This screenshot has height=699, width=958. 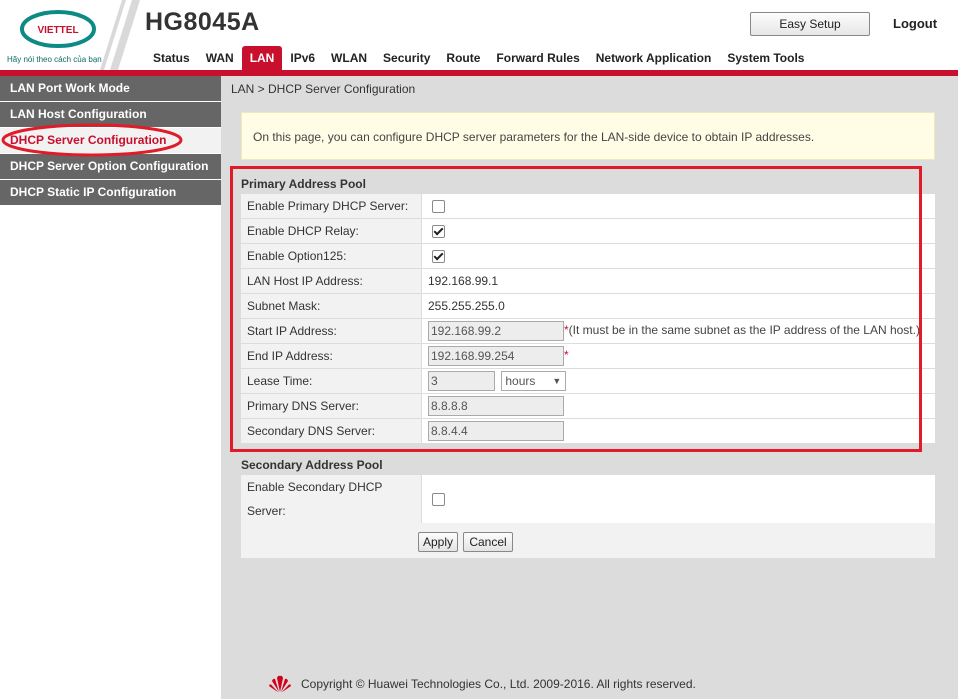 What do you see at coordinates (406, 58) in the screenshot?
I see `nav-security: Security` at bounding box center [406, 58].